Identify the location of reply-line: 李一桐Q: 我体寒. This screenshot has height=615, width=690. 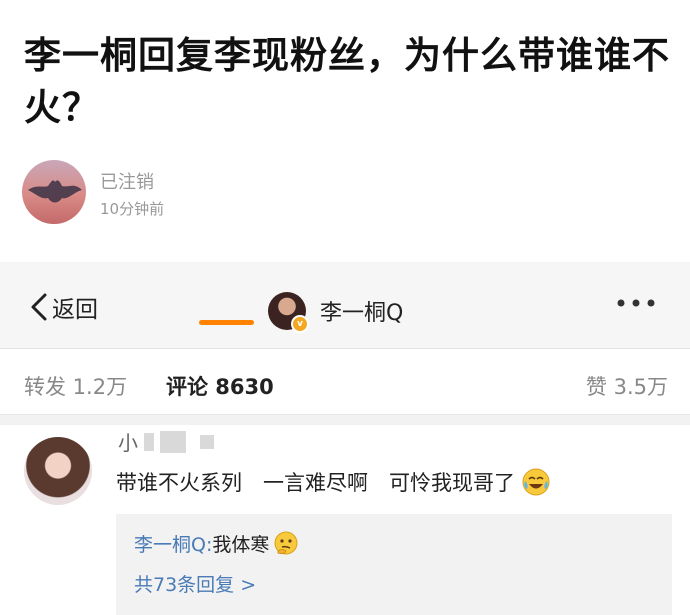
(216, 543).